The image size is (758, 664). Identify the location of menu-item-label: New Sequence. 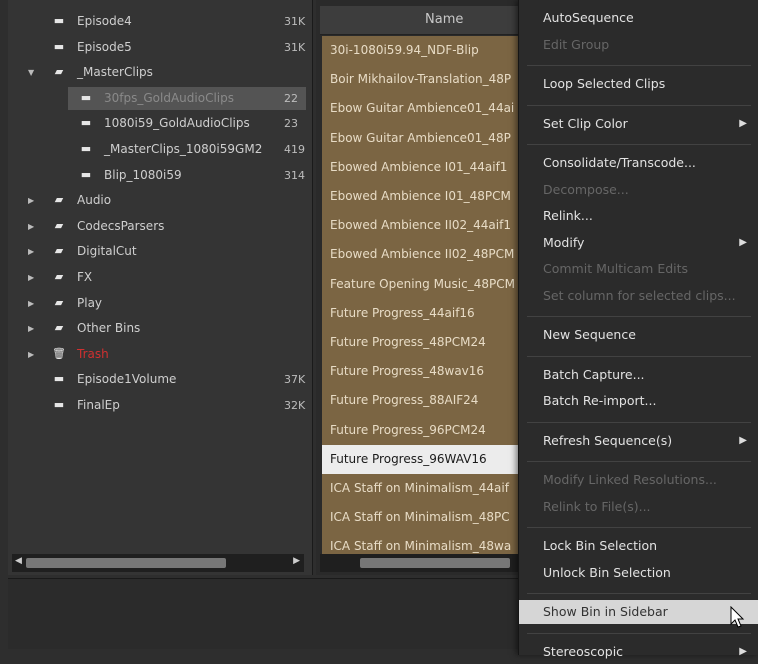
(589, 334).